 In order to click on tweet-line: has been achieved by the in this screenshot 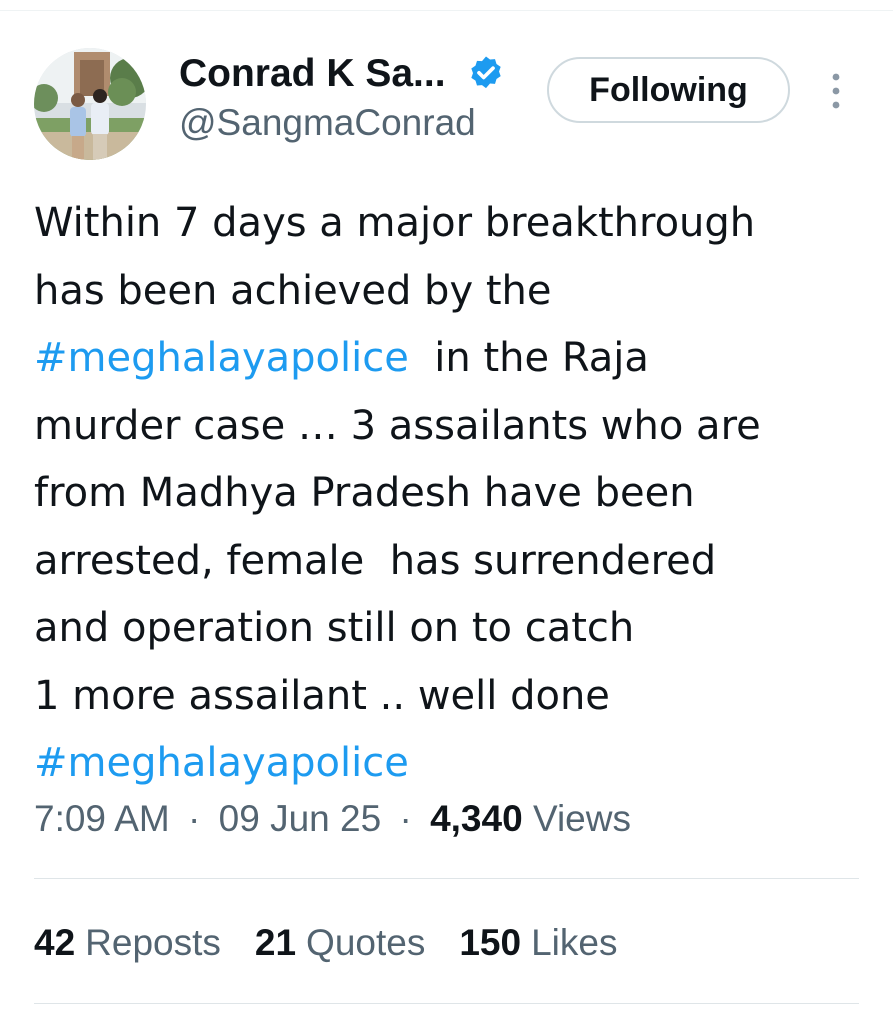, I will do `click(454, 292)`.